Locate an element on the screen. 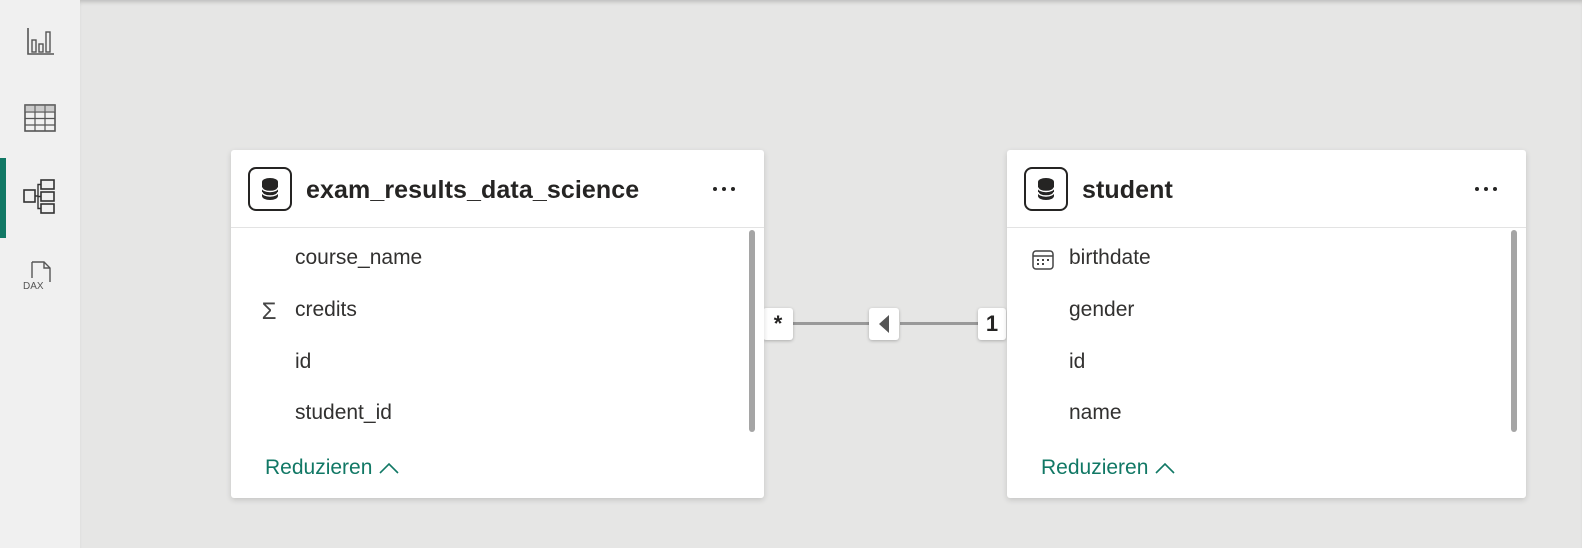 This screenshot has height=548, width=1582. one-cardinality-label: 1 is located at coordinates (992, 323).